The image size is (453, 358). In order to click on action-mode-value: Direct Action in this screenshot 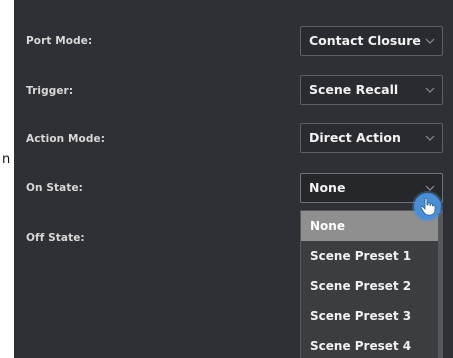, I will do `click(355, 137)`.